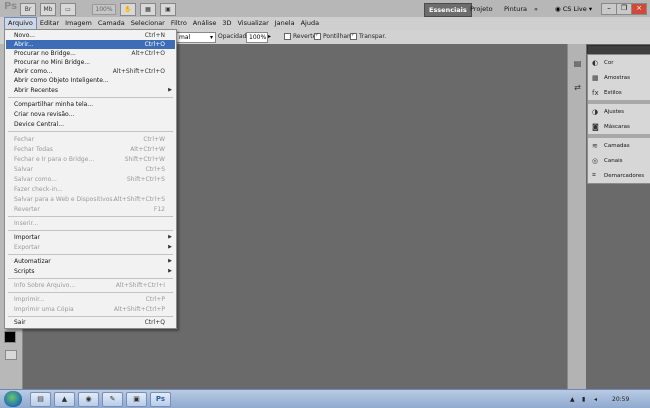 The width and height of the screenshot is (650, 408). What do you see at coordinates (353, 36) in the screenshot?
I see `transparency-checkbox` at bounding box center [353, 36].